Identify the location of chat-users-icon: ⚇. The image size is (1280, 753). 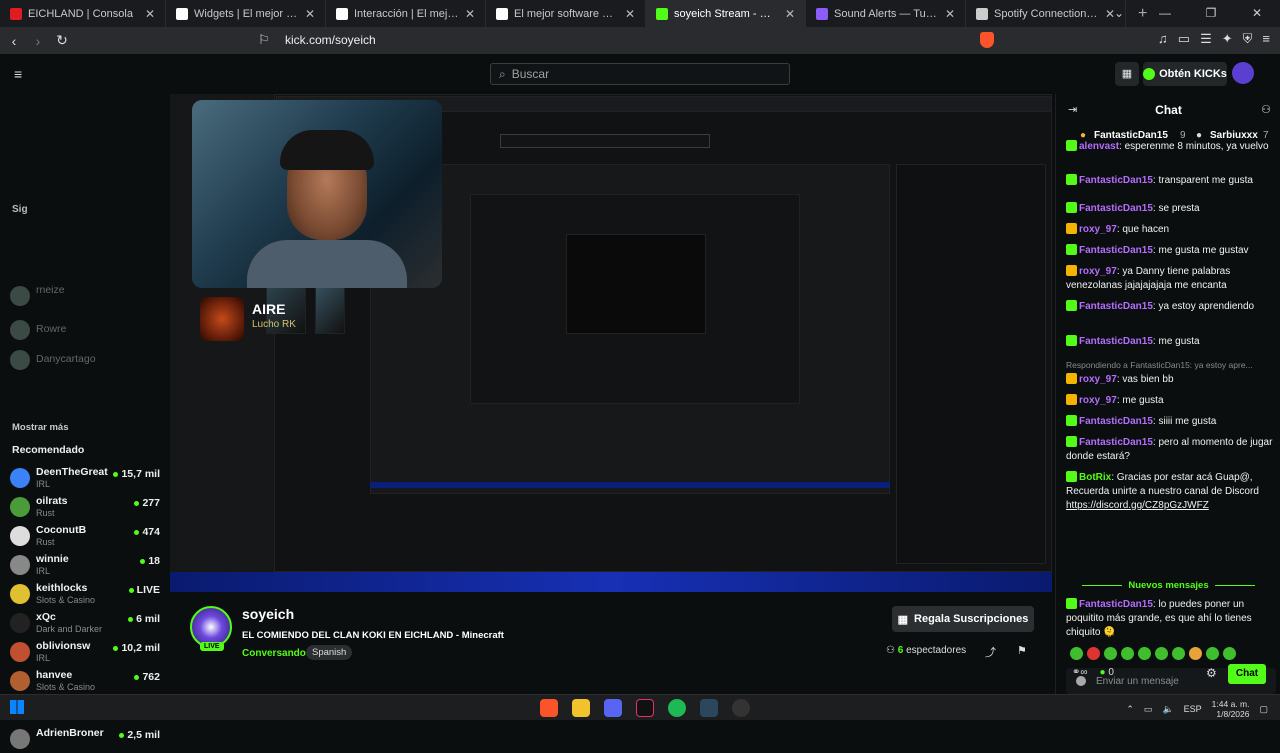
(1266, 109).